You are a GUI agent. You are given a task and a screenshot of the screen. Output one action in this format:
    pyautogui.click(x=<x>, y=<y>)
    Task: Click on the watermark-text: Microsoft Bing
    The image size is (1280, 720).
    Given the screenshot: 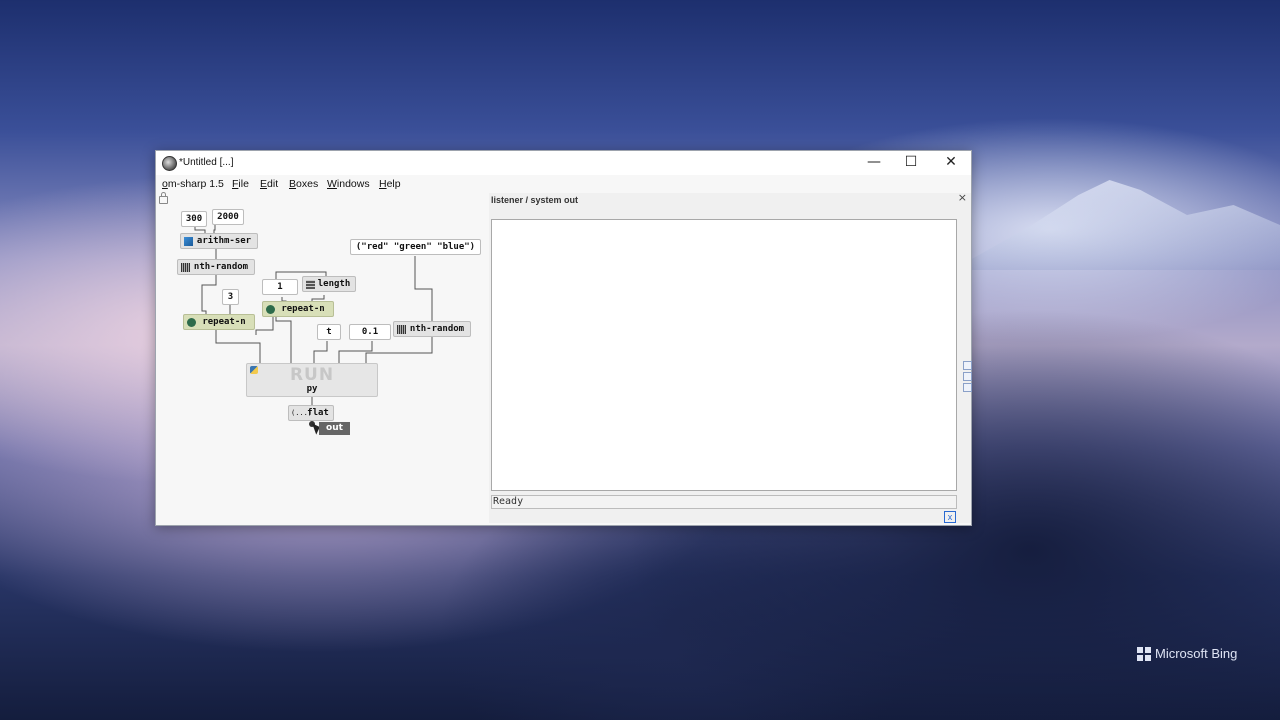 What is the action you would take?
    pyautogui.click(x=1196, y=653)
    